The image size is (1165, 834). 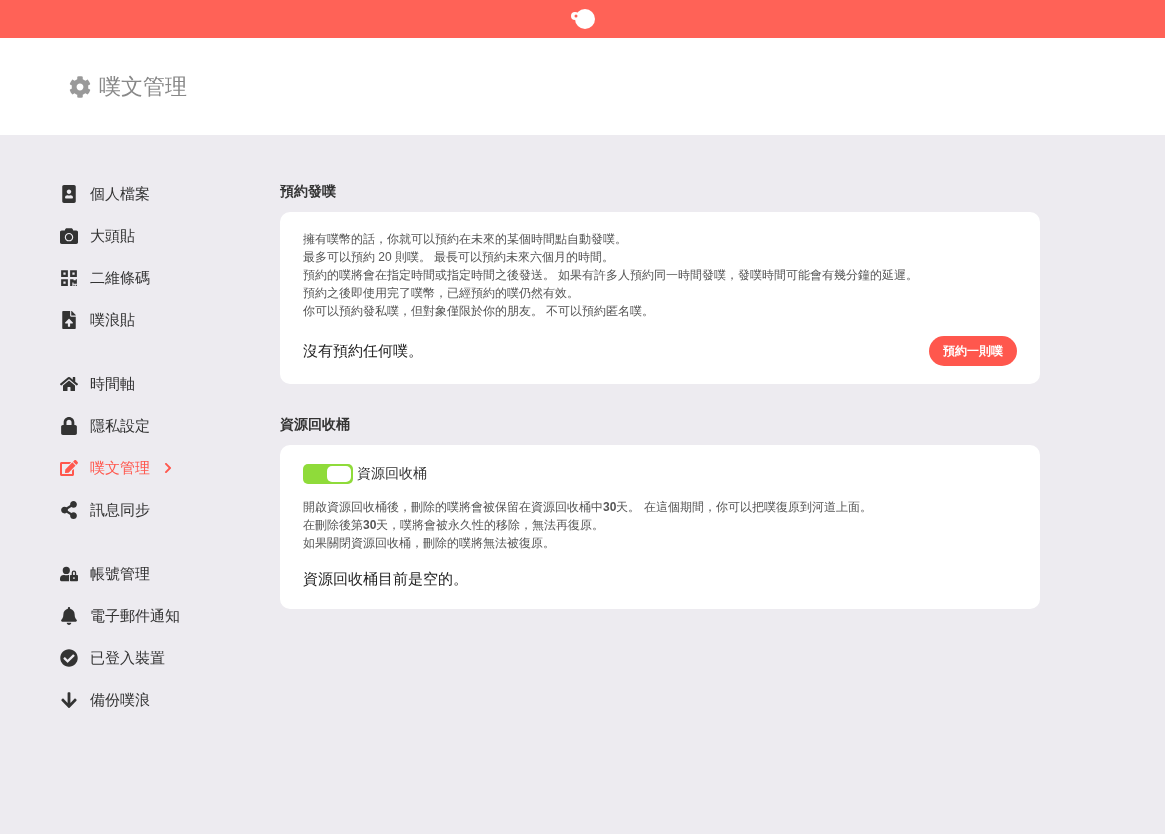 What do you see at coordinates (454, 525) in the screenshot?
I see `description-line: 在刪除後第30天，噗將會被永久性的移除，無法再復原。` at bounding box center [454, 525].